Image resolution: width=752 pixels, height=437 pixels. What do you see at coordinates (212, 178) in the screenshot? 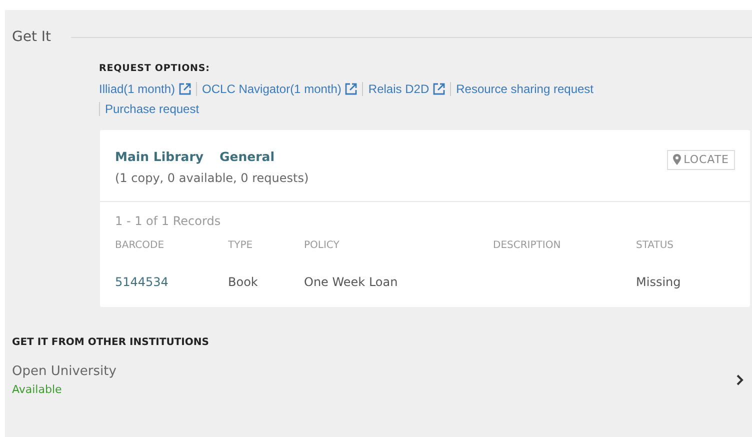
I see `availability-summary: (1 copy, 0 available, 0 requests)` at bounding box center [212, 178].